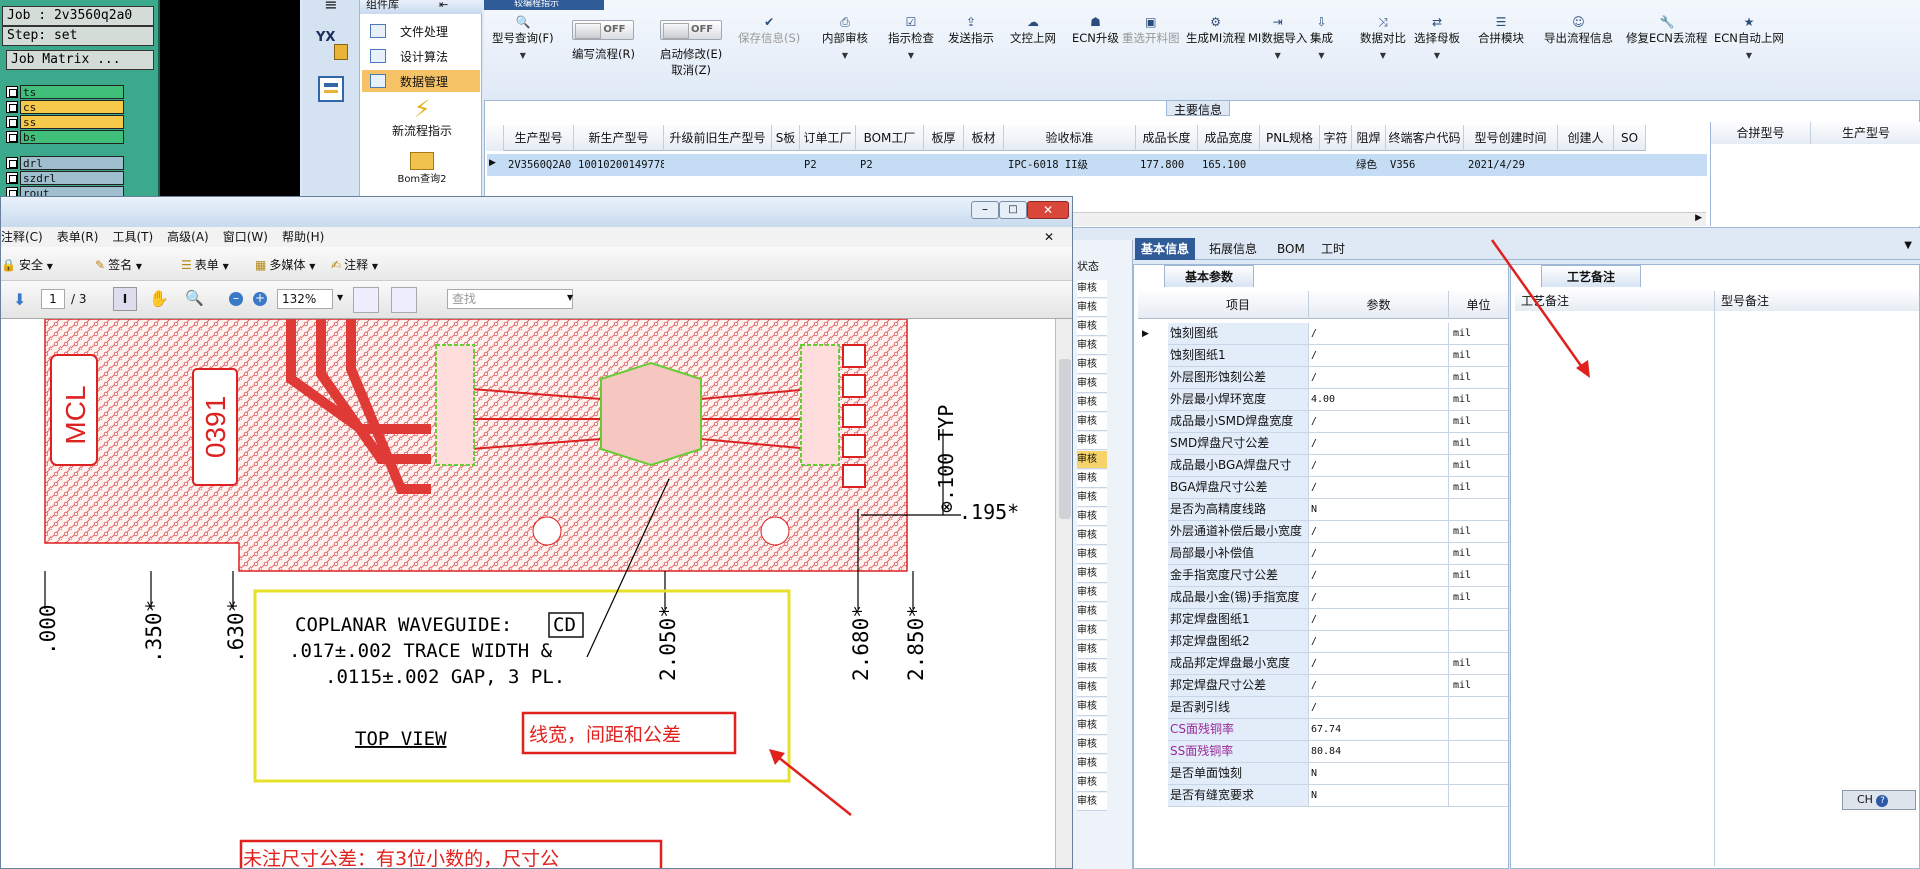  I want to click on pdf-toolbar-button: ▦ 多媒体 ▼, so click(285, 265).